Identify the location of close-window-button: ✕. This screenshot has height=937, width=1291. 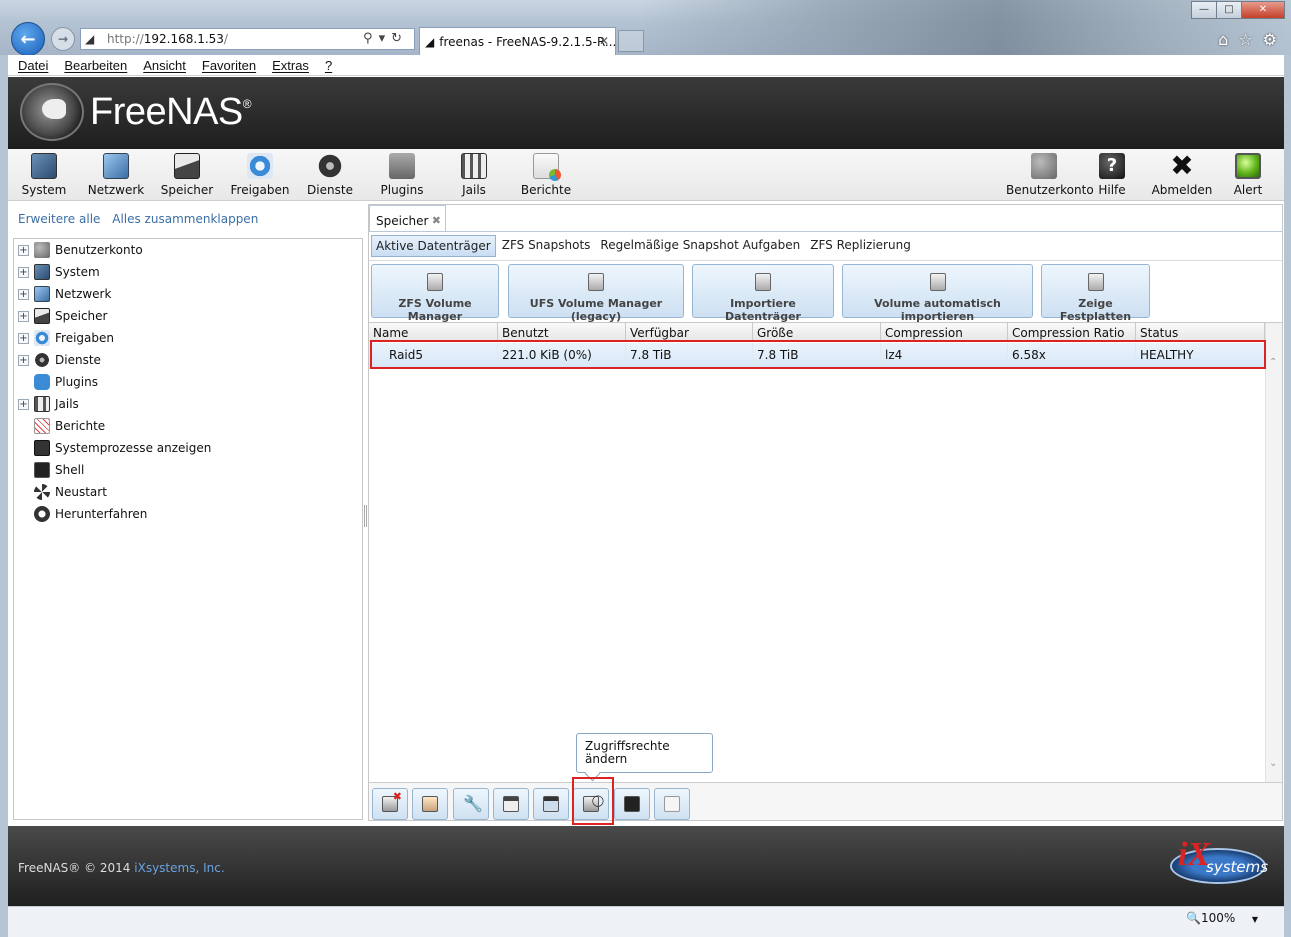
(1263, 10).